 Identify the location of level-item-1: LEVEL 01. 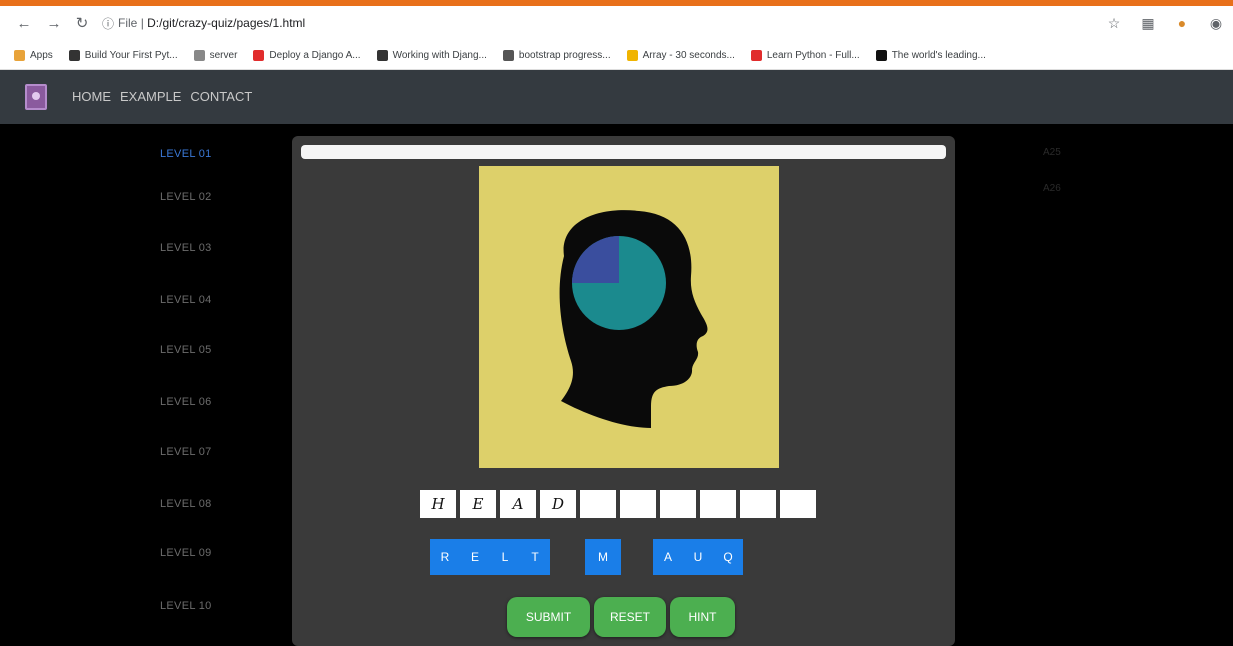
(186, 154).